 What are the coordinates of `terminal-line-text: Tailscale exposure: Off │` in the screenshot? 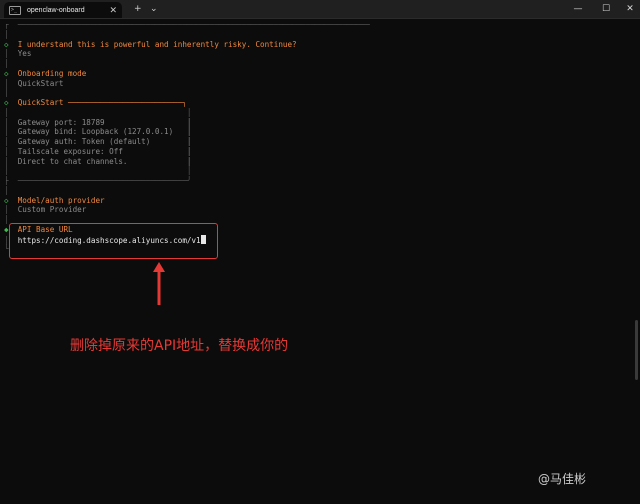 It's located at (104, 151).